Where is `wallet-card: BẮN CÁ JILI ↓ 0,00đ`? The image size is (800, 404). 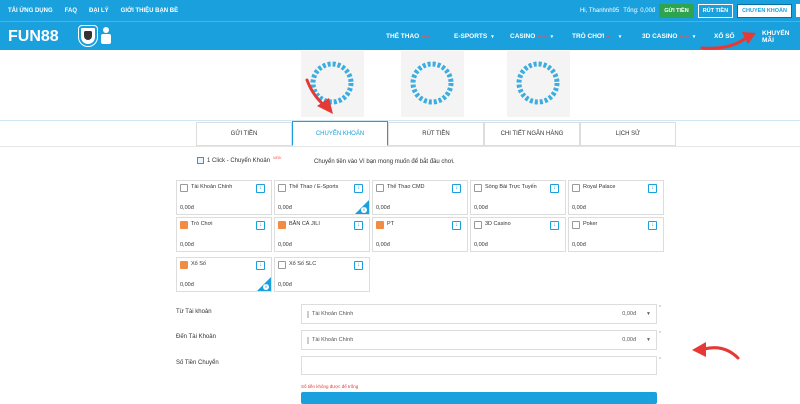 wallet-card: BẮN CÁ JILI ↓ 0,00đ is located at coordinates (322, 234).